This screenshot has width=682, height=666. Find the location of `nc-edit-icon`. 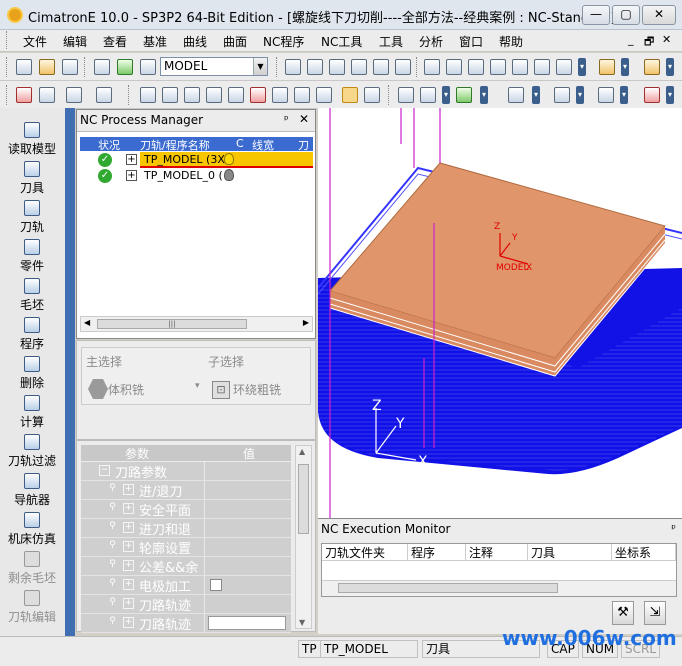

nc-edit-icon is located at coordinates (170, 95).